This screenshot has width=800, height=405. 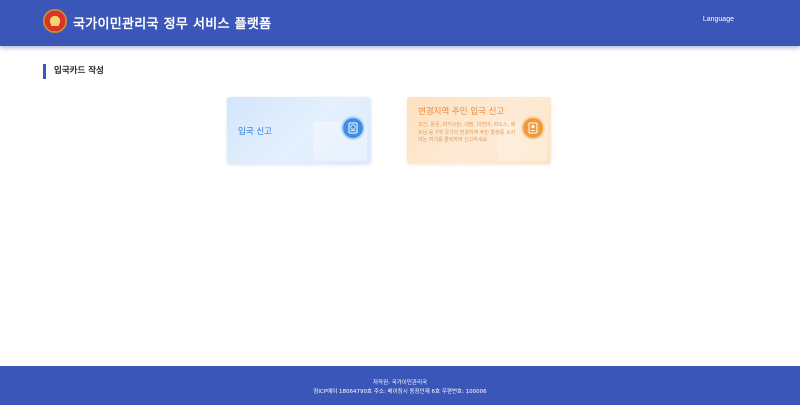 What do you see at coordinates (172, 22) in the screenshot?
I see `site-title: 국가이민관리국 정무 서비스 플랫폼` at bounding box center [172, 22].